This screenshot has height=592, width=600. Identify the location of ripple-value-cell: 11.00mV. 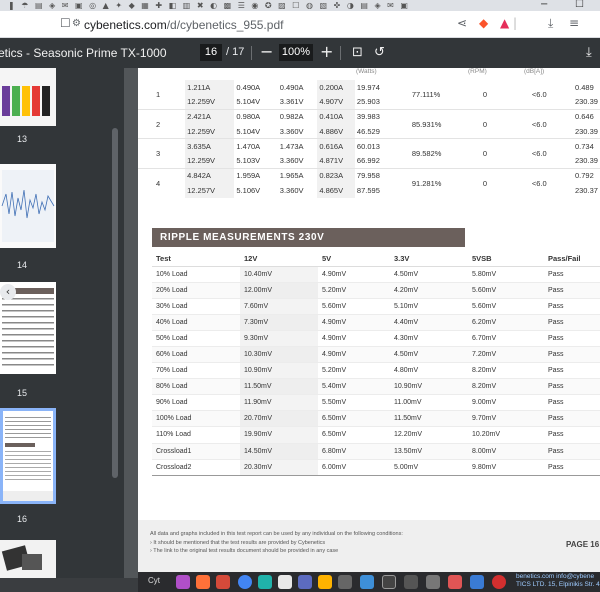
(429, 403).